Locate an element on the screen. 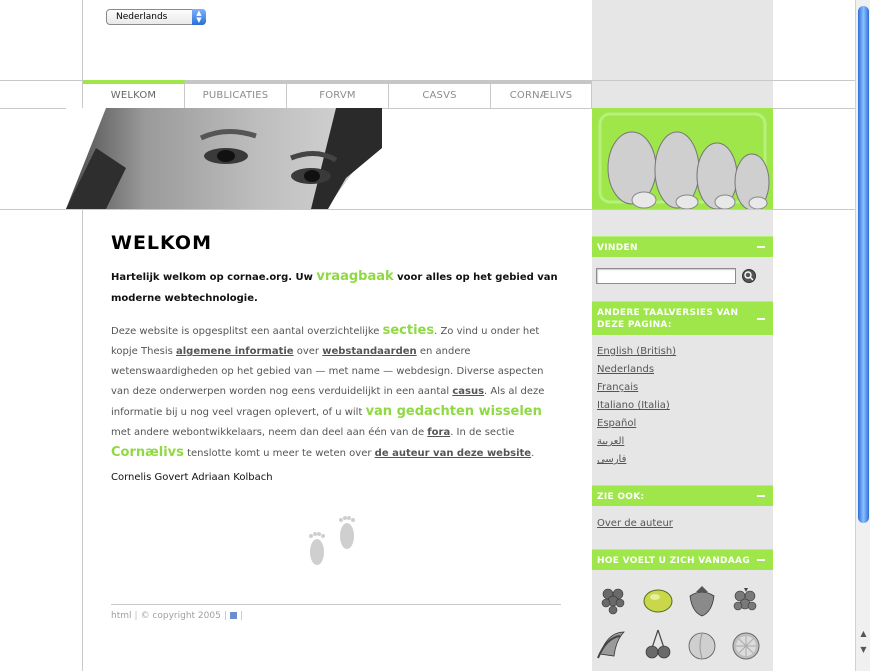  nav-label: CASVS is located at coordinates (439, 95).